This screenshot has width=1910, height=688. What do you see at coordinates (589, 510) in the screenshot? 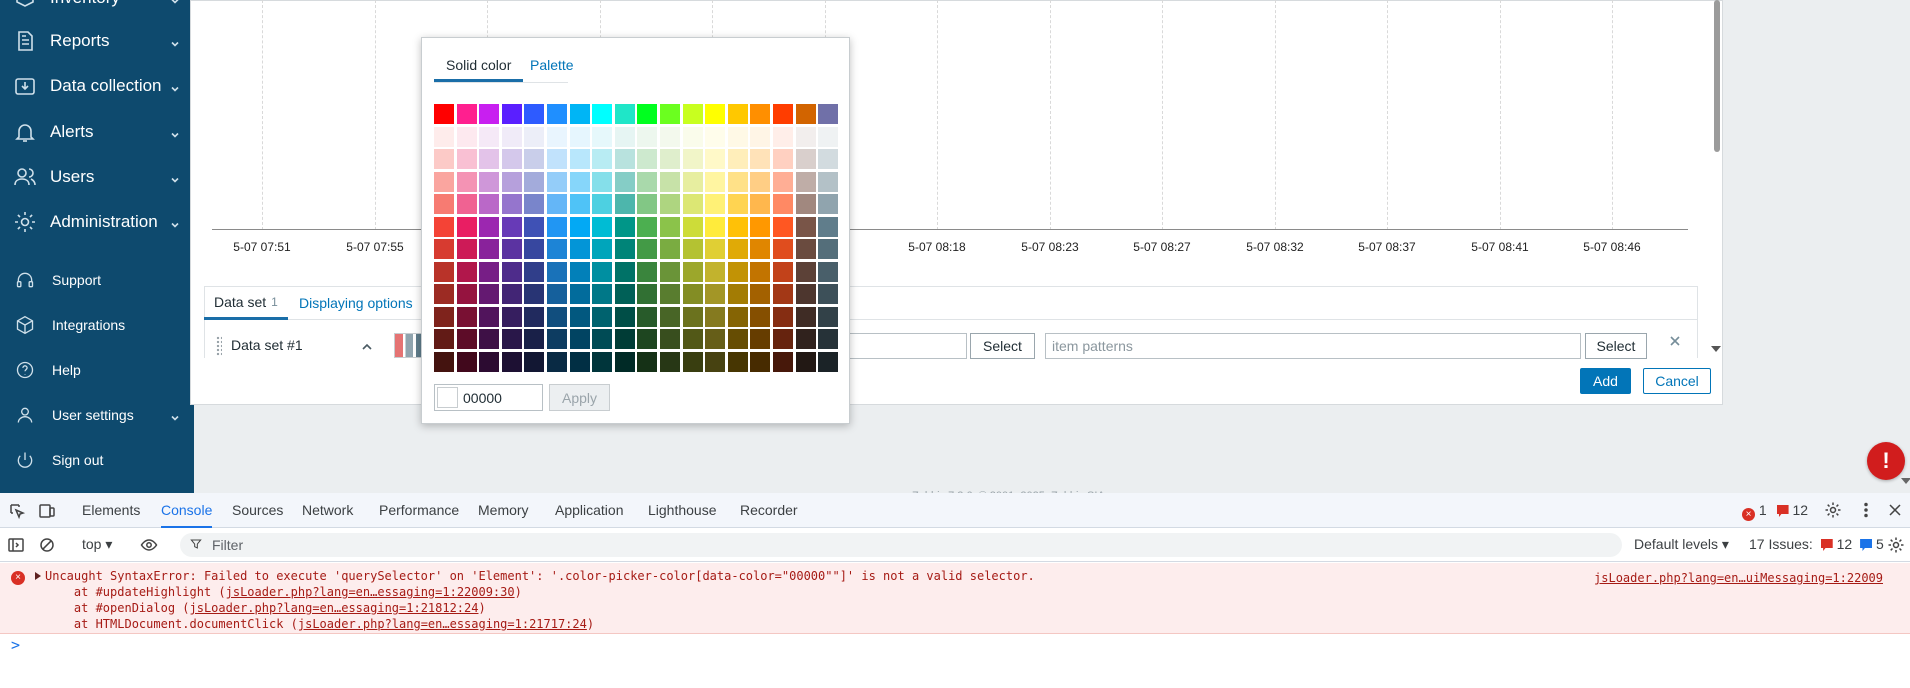
I see `devtools-tab-application: Application` at bounding box center [589, 510].